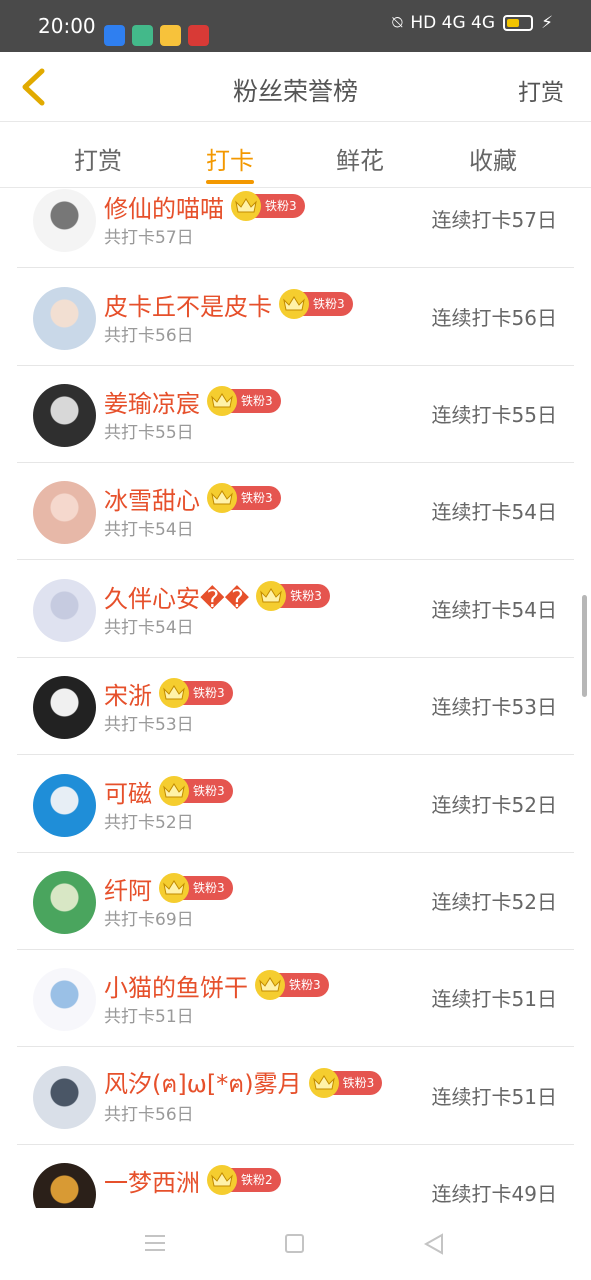  I want to click on fan-name-line: 纤阿 铁粉3, so click(168, 888).